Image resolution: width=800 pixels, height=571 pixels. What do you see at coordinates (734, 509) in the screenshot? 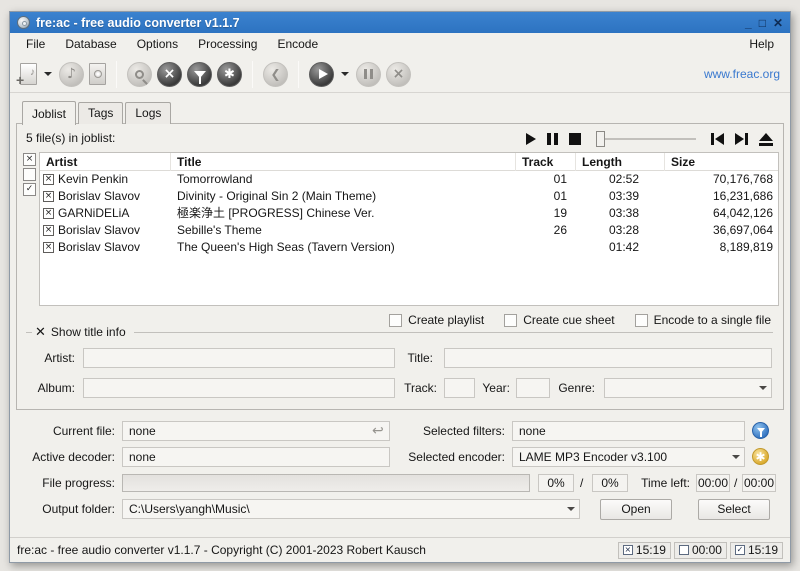
I see `select-button: Select` at bounding box center [734, 509].